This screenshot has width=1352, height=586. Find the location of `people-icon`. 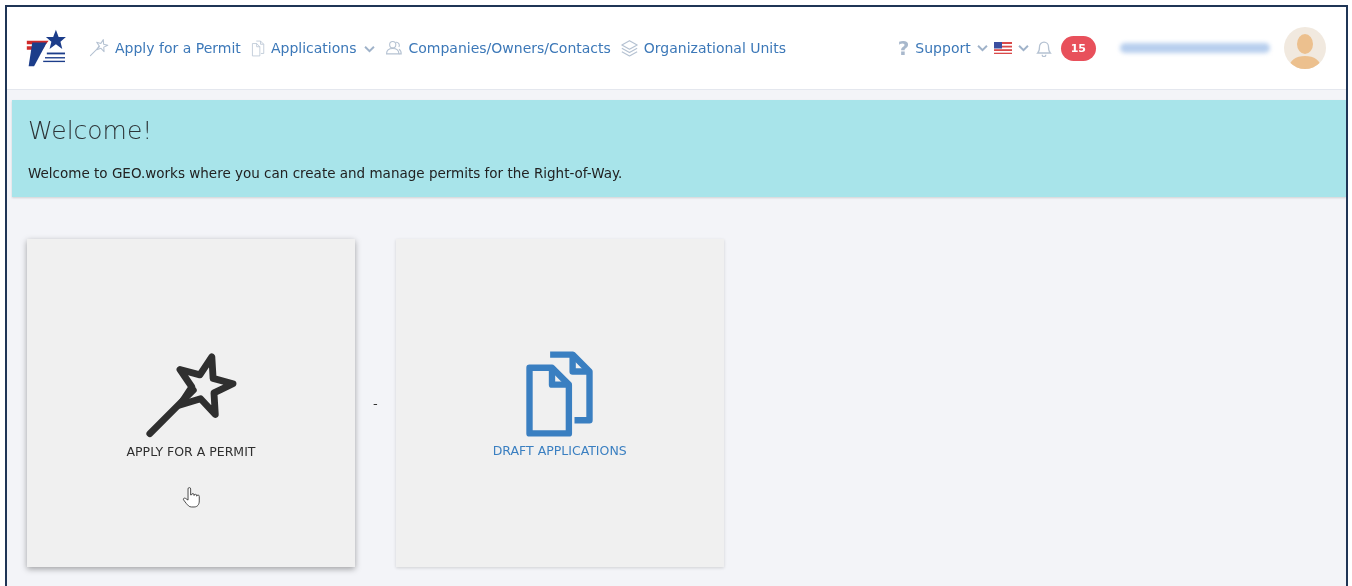

people-icon is located at coordinates (394, 48).